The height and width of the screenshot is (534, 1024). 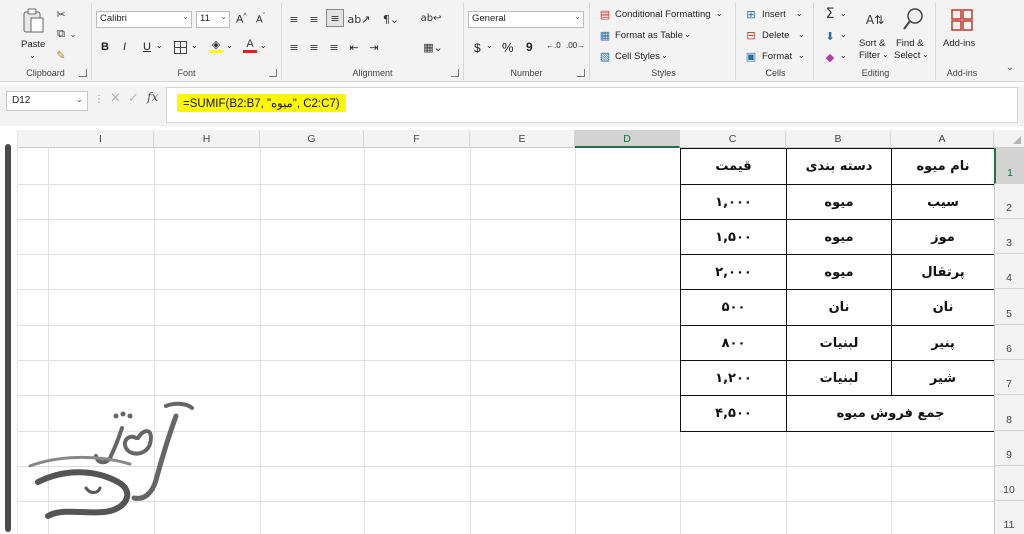 I want to click on cell-b6: لبنیات, so click(x=839, y=343).